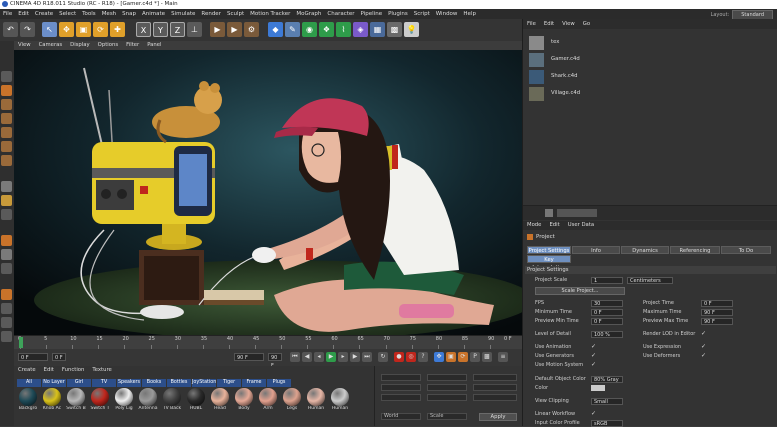 The image size is (777, 427). Describe the element at coordinates (447, 387) in the screenshot. I see `size-y-field` at that location.